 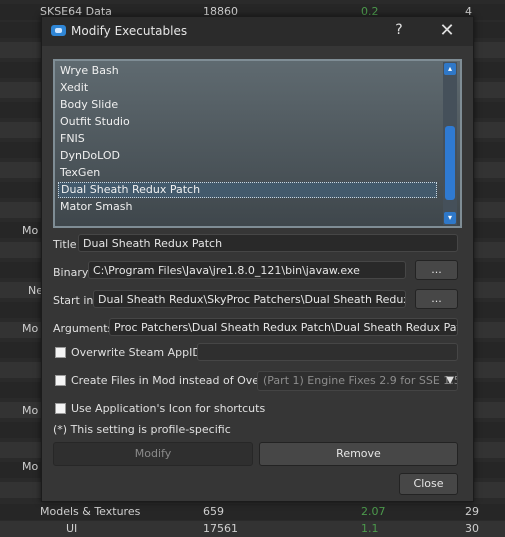 What do you see at coordinates (428, 484) in the screenshot?
I see `close-button: Close` at bounding box center [428, 484].